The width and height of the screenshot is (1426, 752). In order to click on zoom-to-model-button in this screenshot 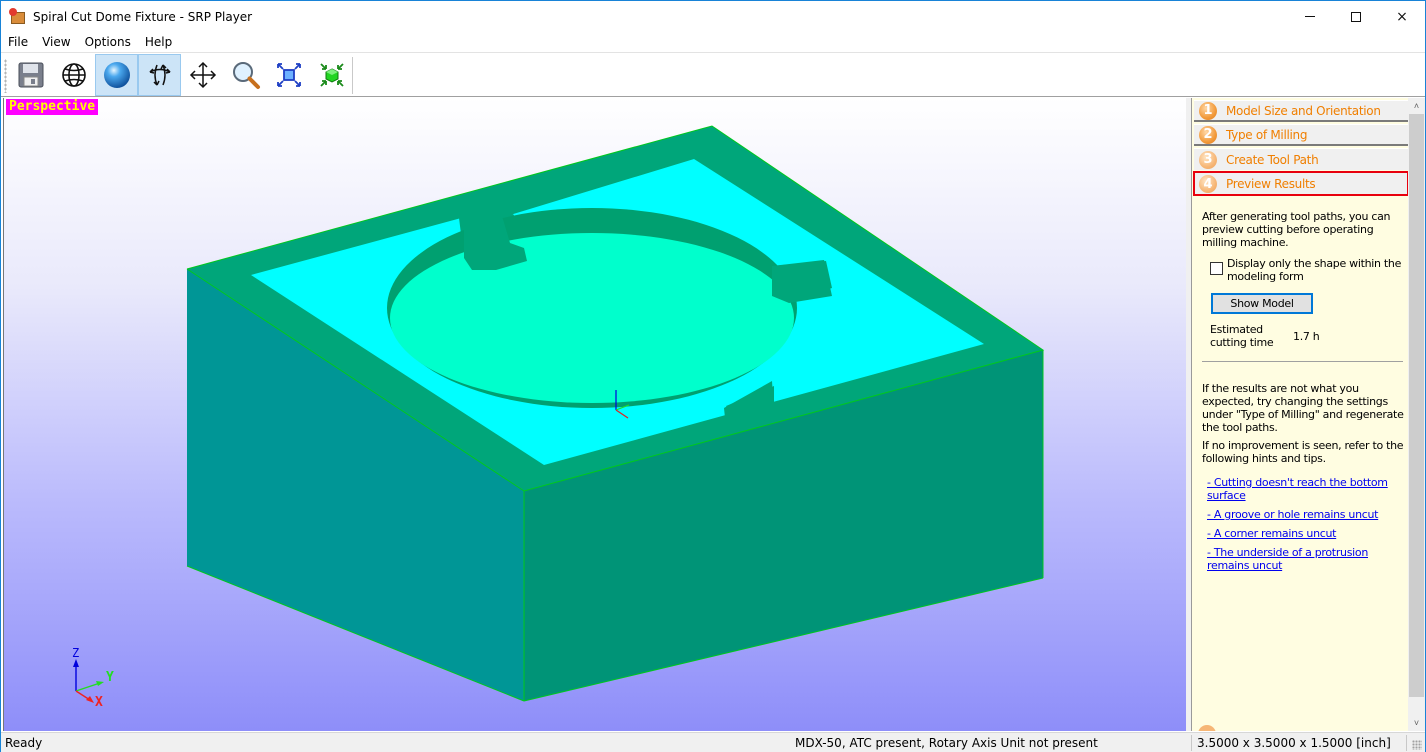, I will do `click(331, 75)`.